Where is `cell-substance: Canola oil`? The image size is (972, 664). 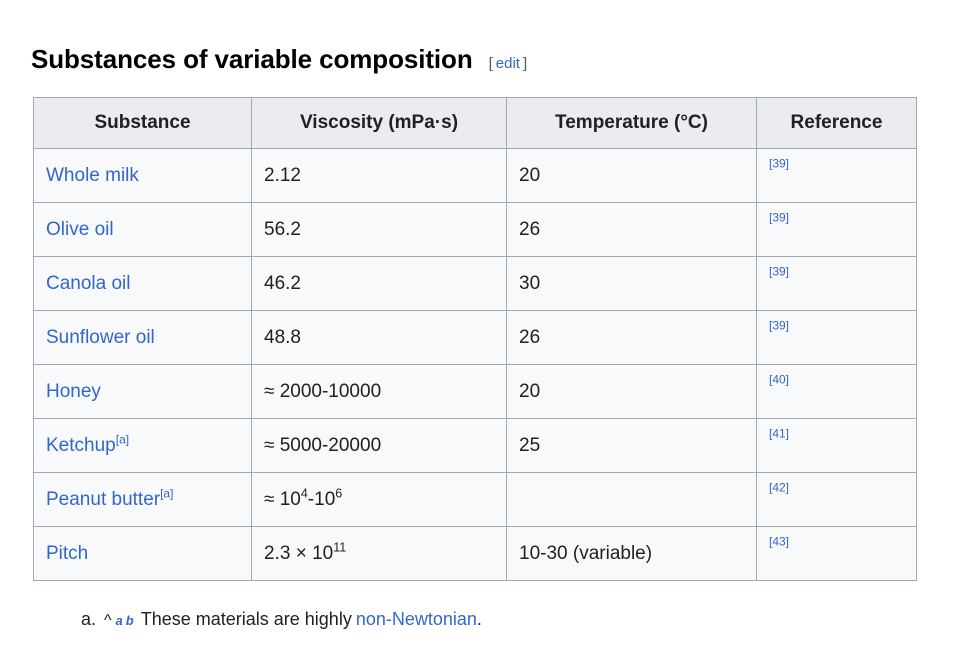 cell-substance: Canola oil is located at coordinates (142, 283).